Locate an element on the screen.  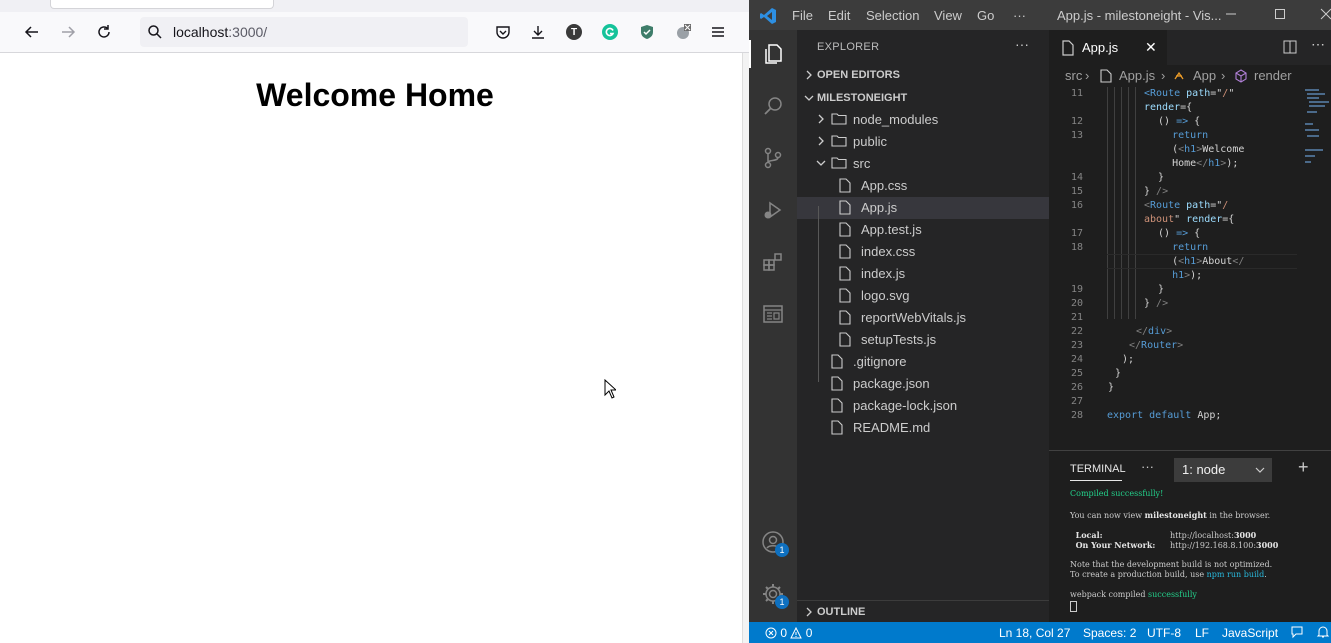
explorer-files-icon is located at coordinates (773, 54).